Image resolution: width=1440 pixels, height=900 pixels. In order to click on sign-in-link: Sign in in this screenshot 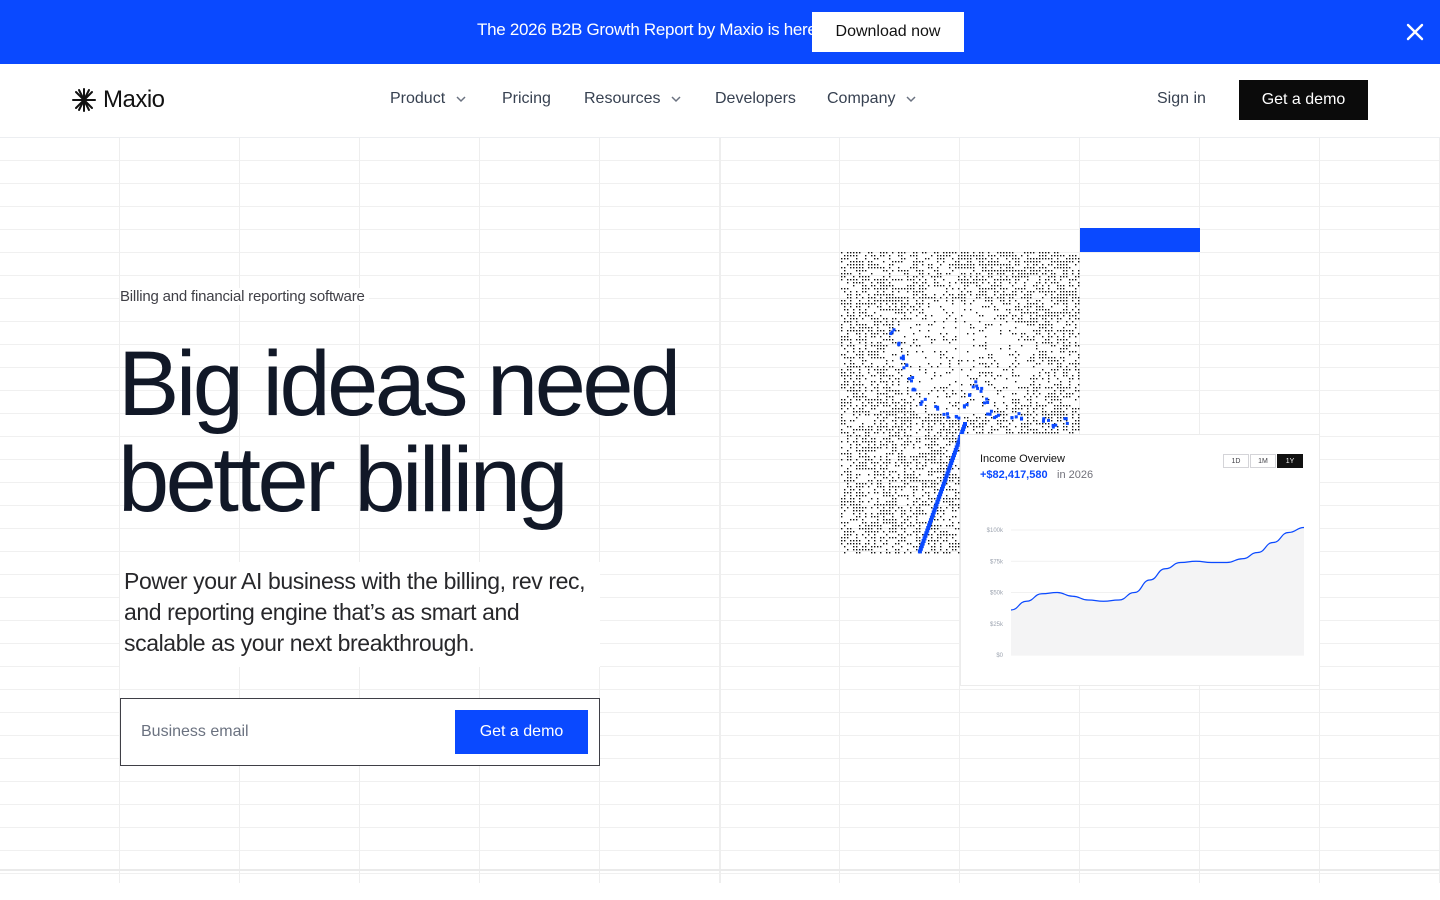, I will do `click(1181, 99)`.